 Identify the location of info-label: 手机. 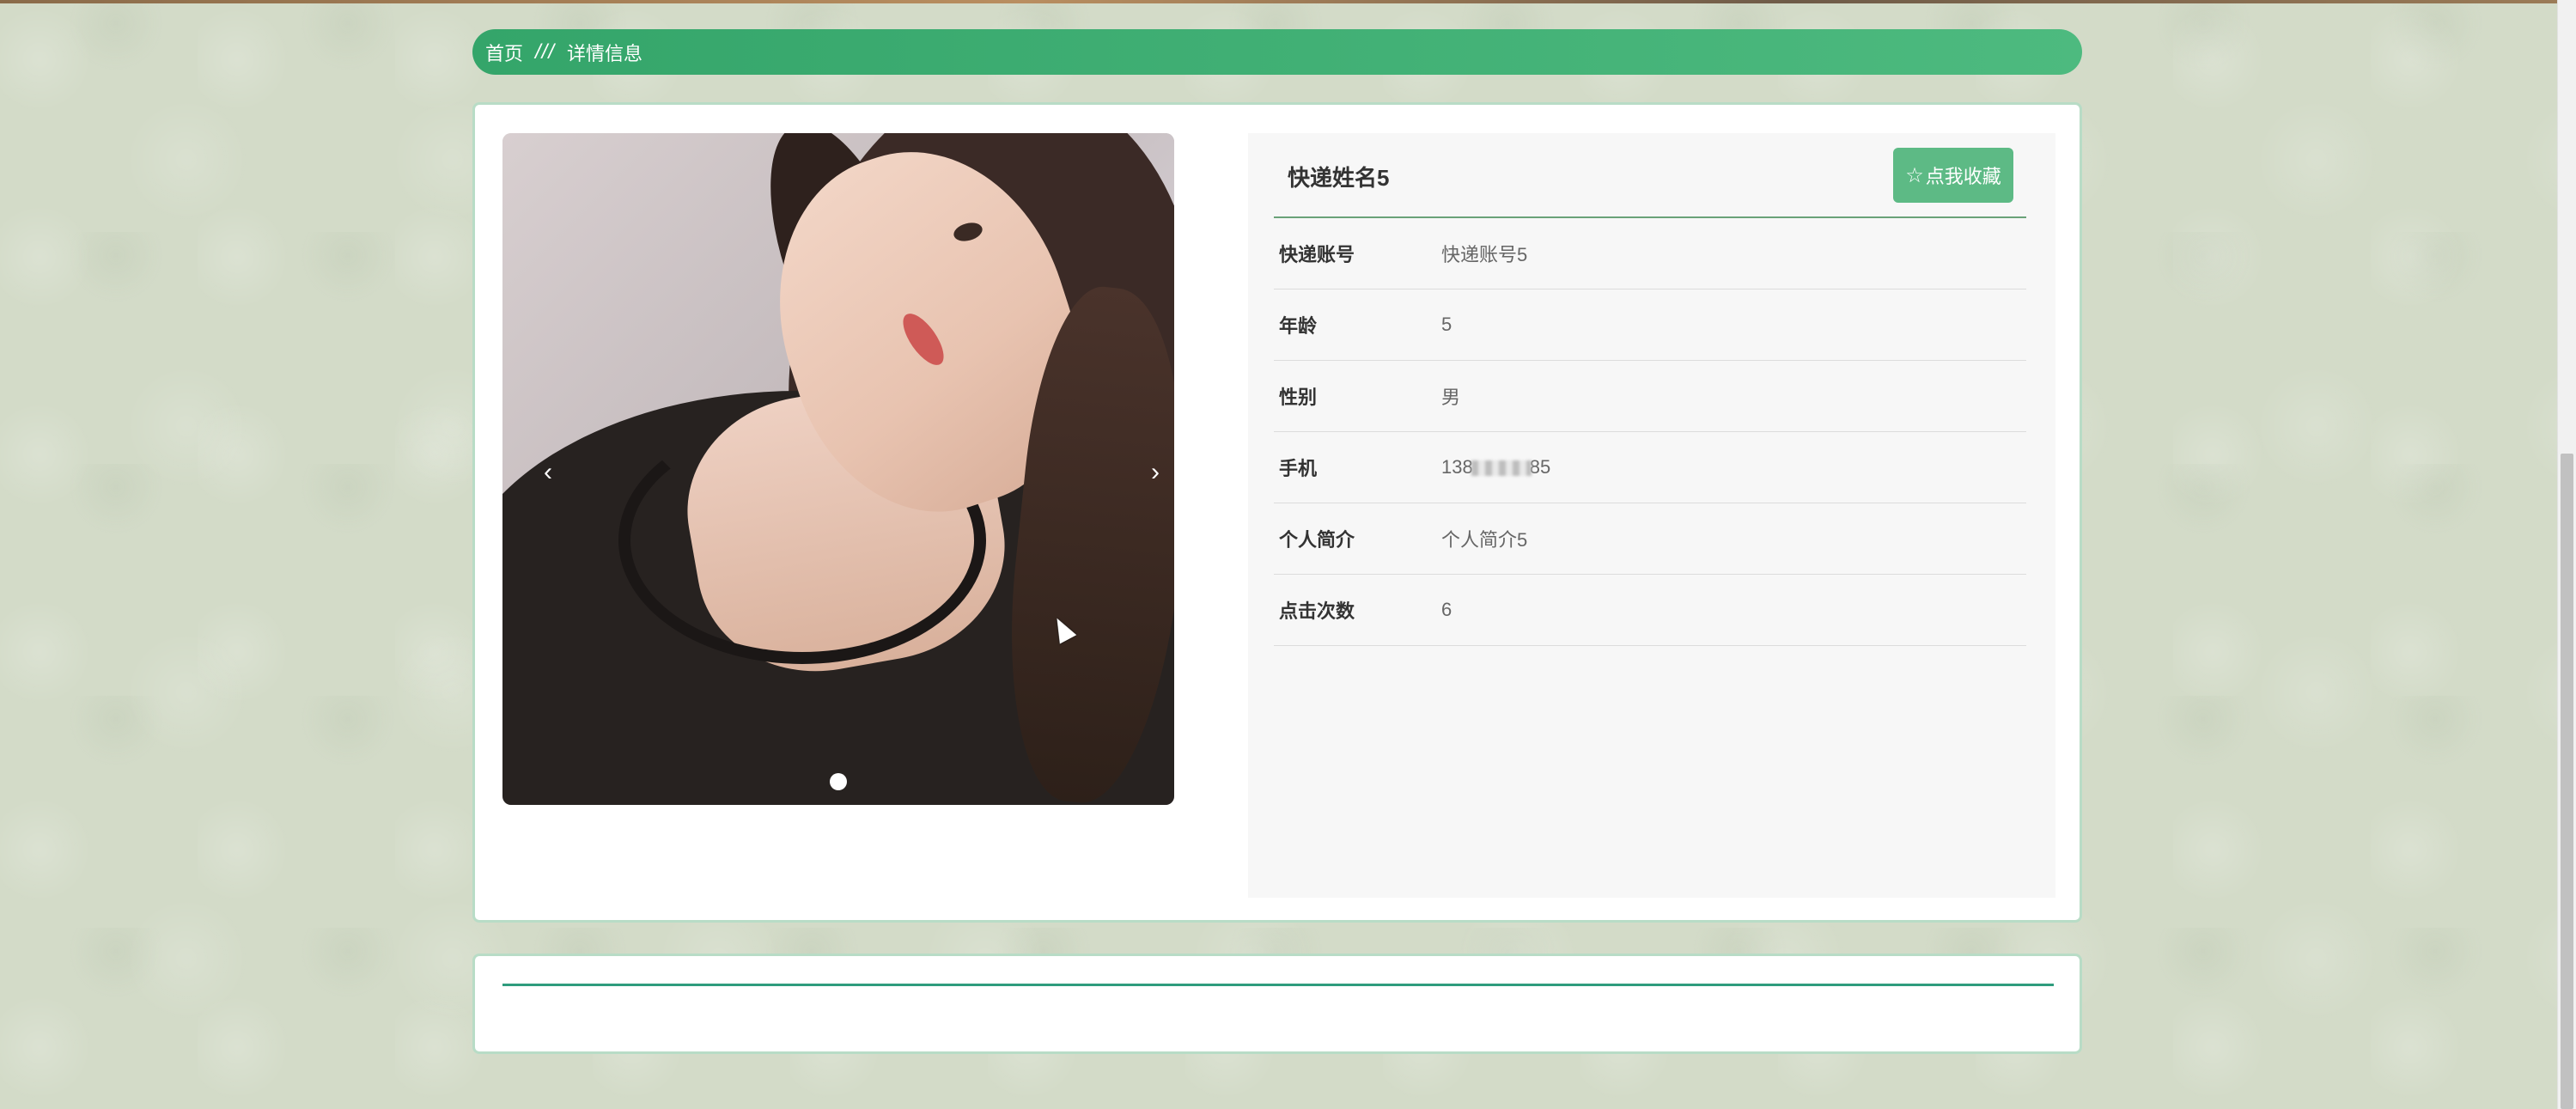
(1298, 469).